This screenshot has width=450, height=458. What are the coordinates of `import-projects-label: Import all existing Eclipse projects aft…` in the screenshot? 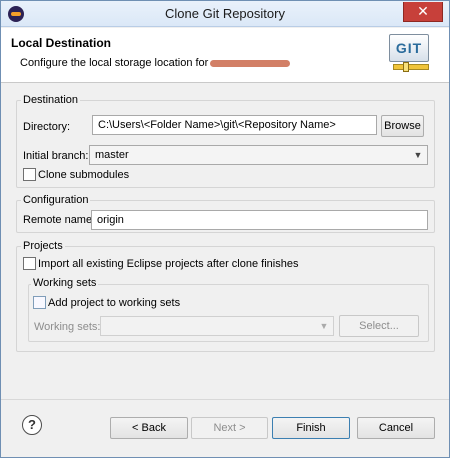 It's located at (168, 264).